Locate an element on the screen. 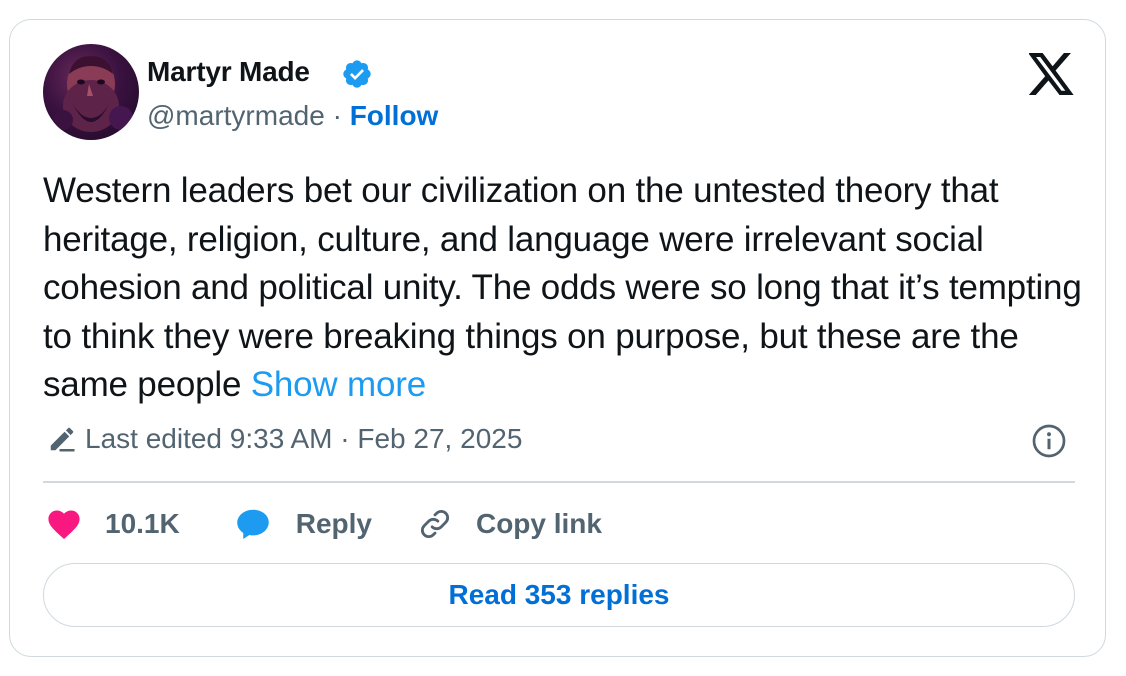 The image size is (1126, 676). author-name: Martyr Made is located at coordinates (228, 72).